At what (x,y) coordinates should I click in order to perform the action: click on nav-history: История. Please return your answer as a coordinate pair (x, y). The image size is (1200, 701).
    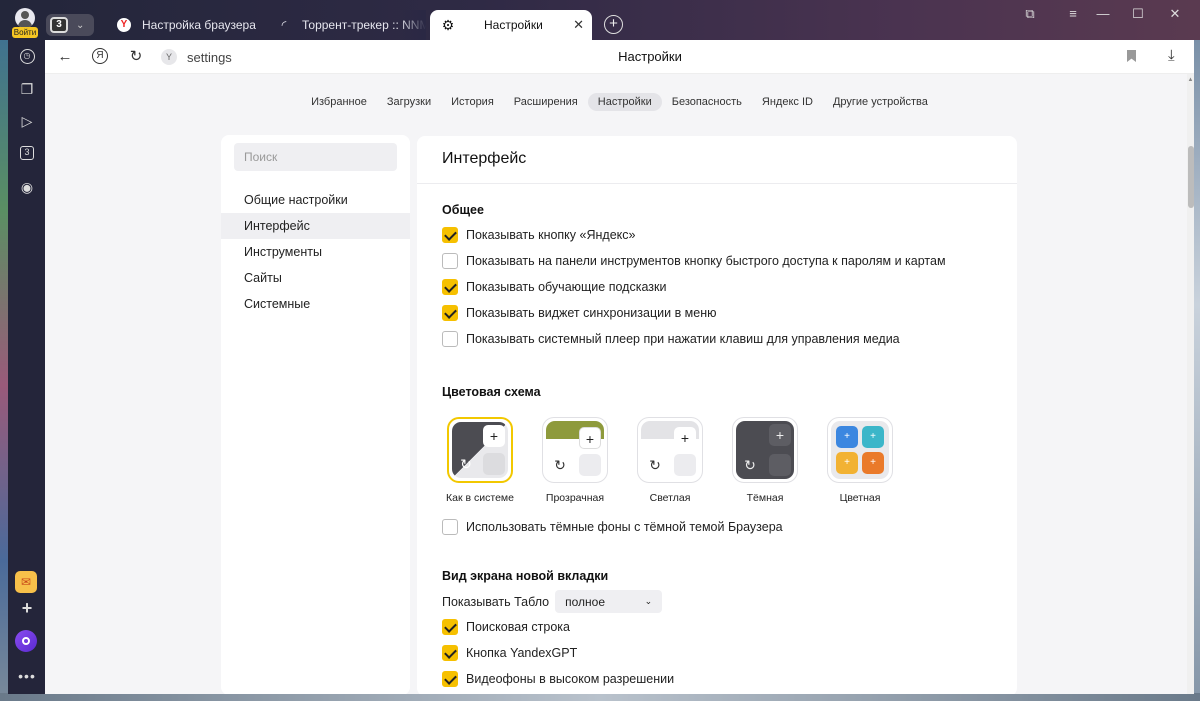
    Looking at the image, I should click on (472, 102).